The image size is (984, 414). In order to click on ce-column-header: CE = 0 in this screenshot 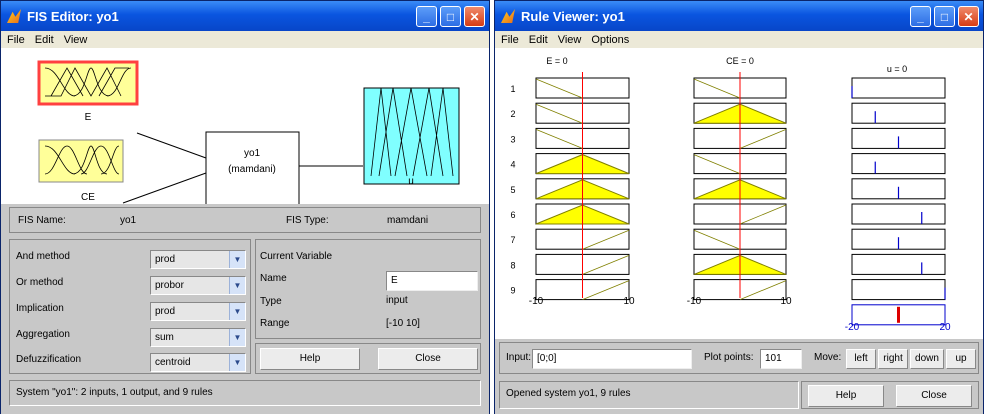, I will do `click(740, 61)`.